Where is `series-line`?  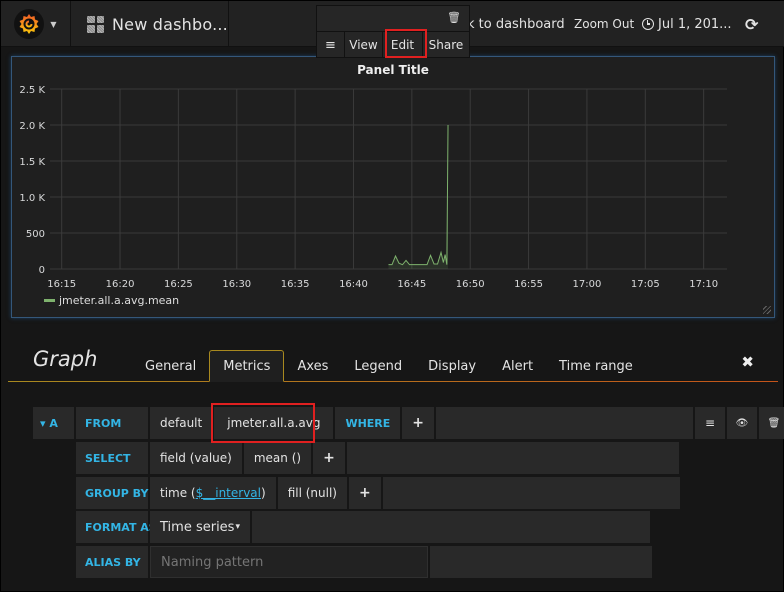
series-line is located at coordinates (418, 195).